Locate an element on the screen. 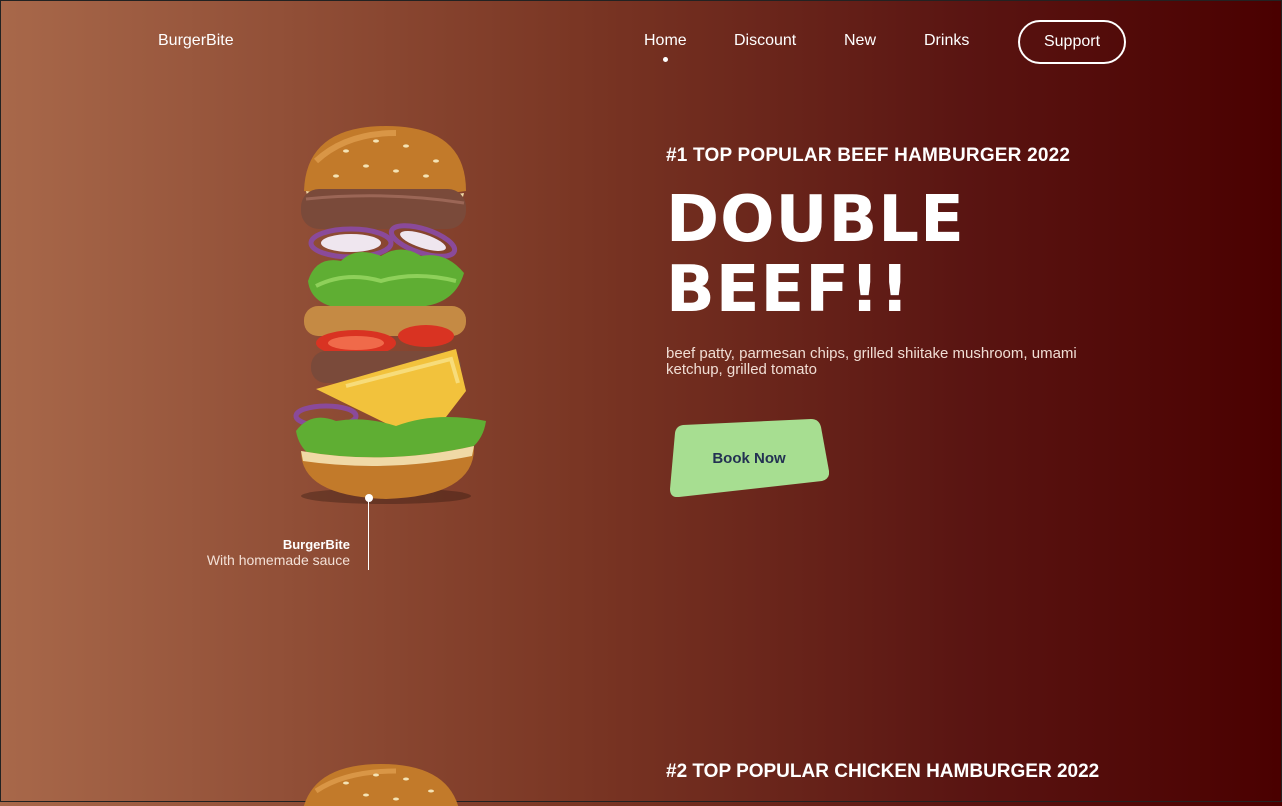  burger-caption: BurgerBite With homemade sauce is located at coordinates (278, 553).